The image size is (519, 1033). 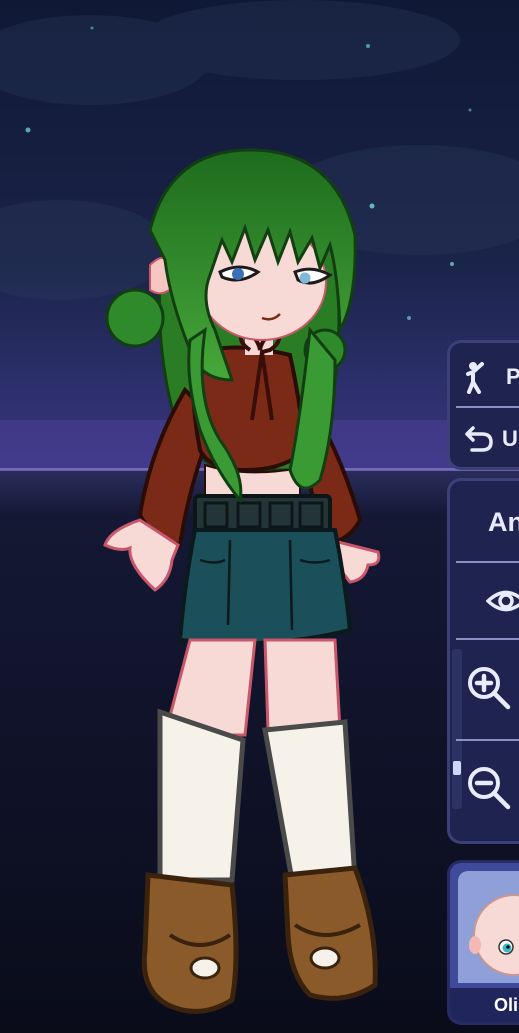 I want to click on zoom-in-button, so click(x=484, y=689).